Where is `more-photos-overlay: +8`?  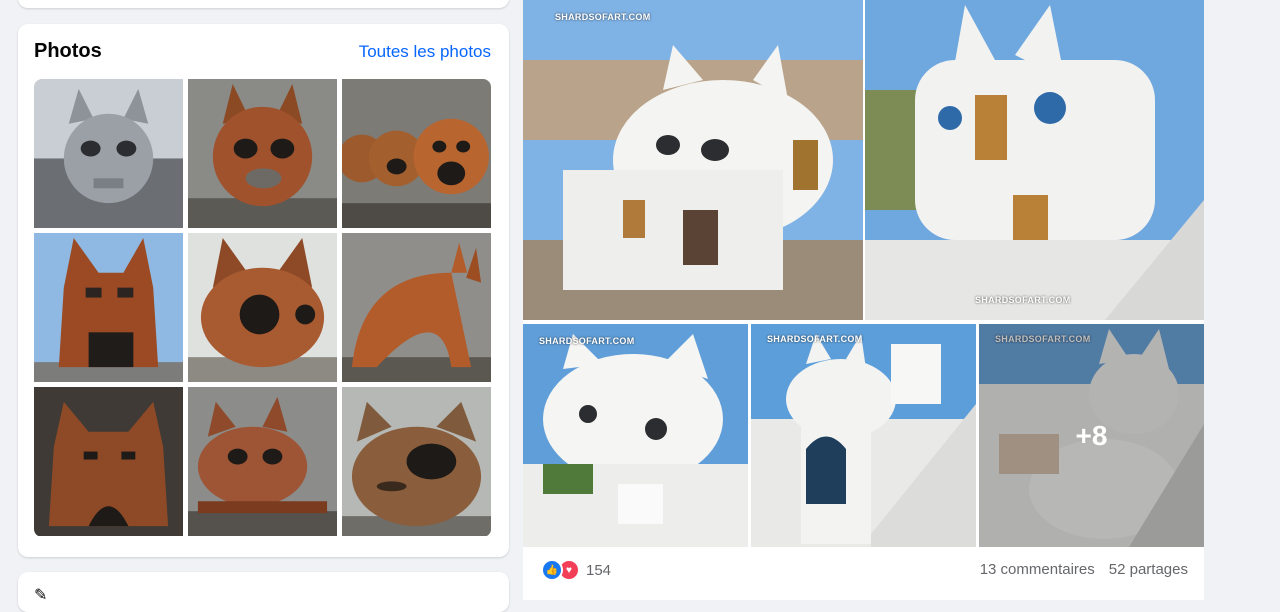 more-photos-overlay: +8 is located at coordinates (1091, 435).